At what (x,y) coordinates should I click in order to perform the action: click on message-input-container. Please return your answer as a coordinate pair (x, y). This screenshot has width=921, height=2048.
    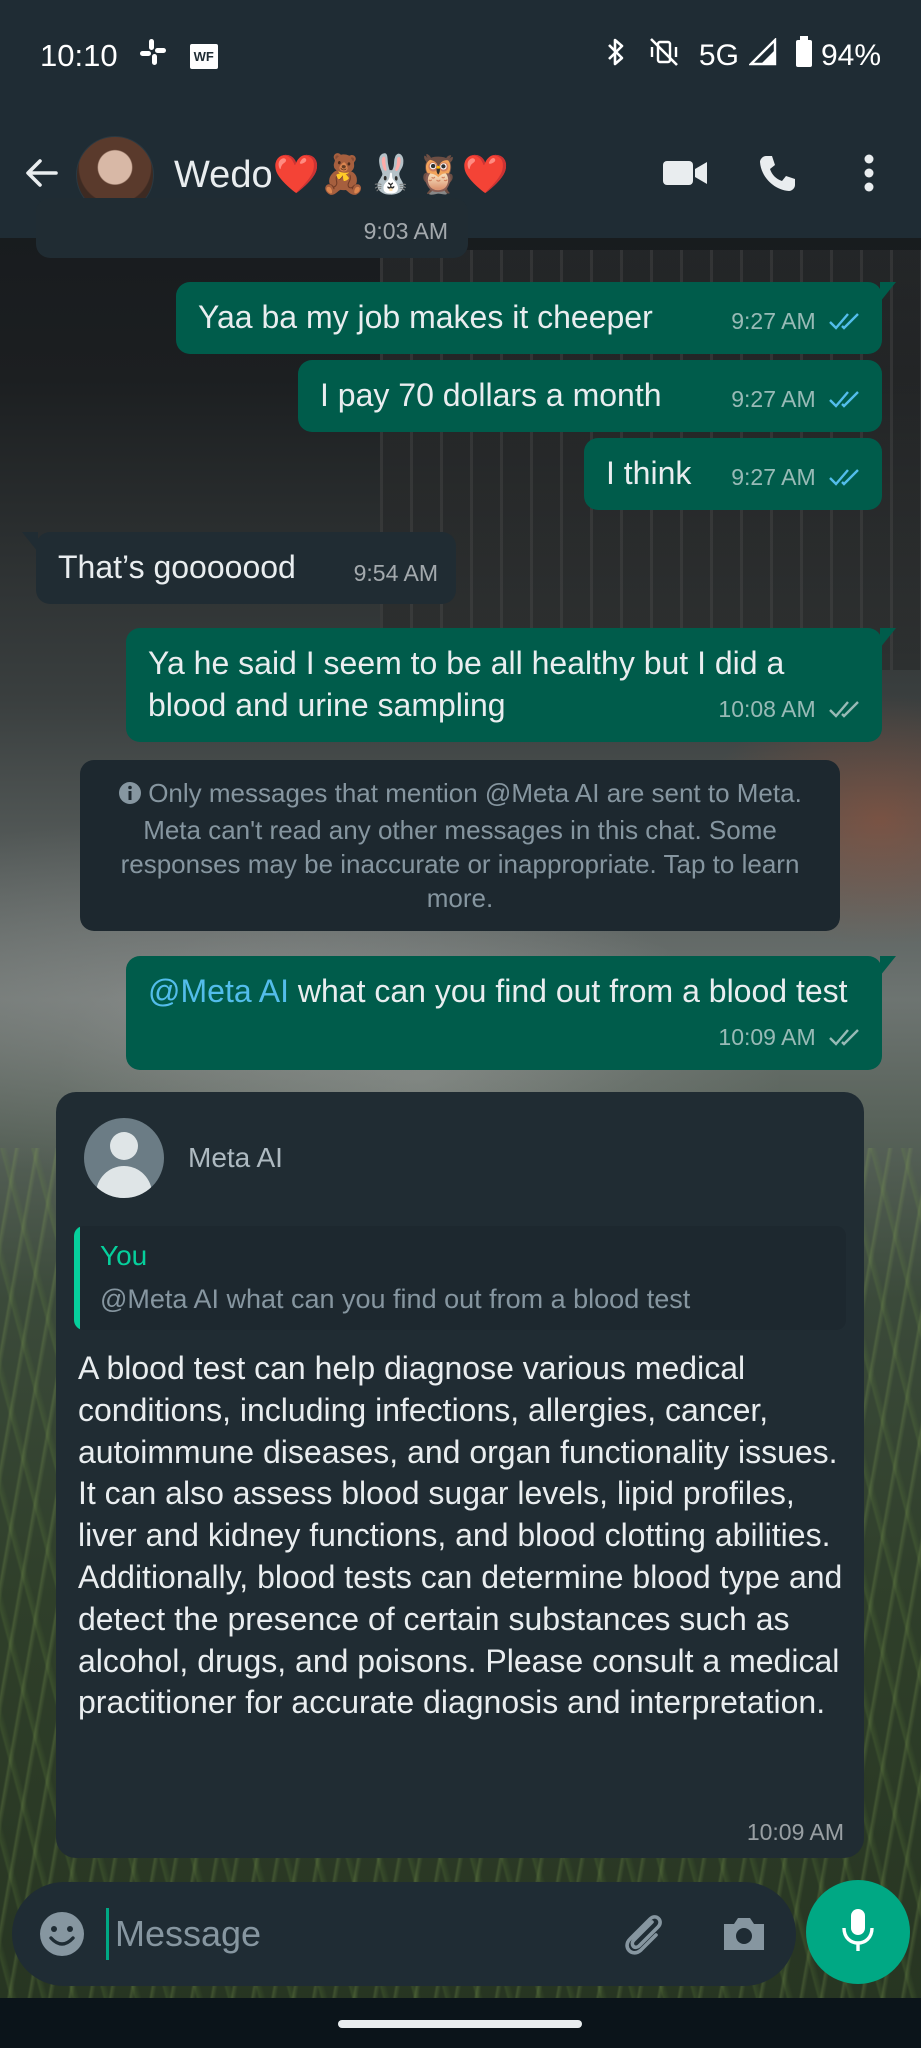
    Looking at the image, I should click on (404, 1934).